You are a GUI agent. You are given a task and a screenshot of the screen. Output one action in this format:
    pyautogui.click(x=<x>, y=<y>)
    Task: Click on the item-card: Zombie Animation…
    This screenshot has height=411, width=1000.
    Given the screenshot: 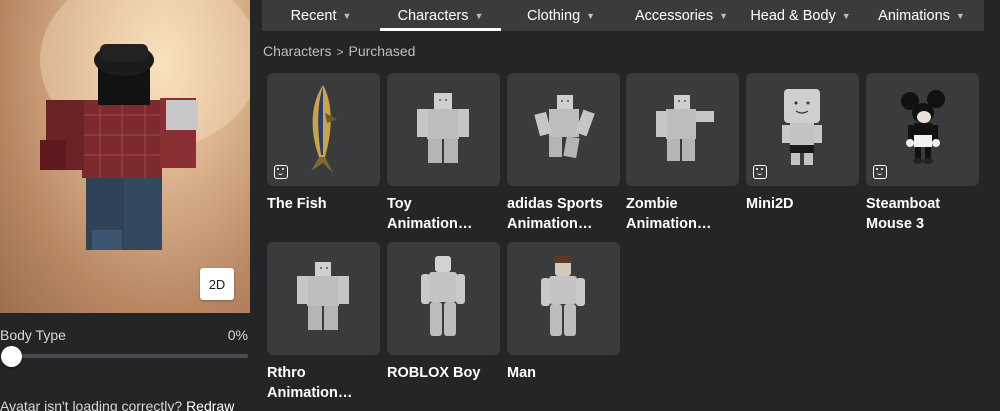 What is the action you would take?
    pyautogui.click(x=682, y=153)
    